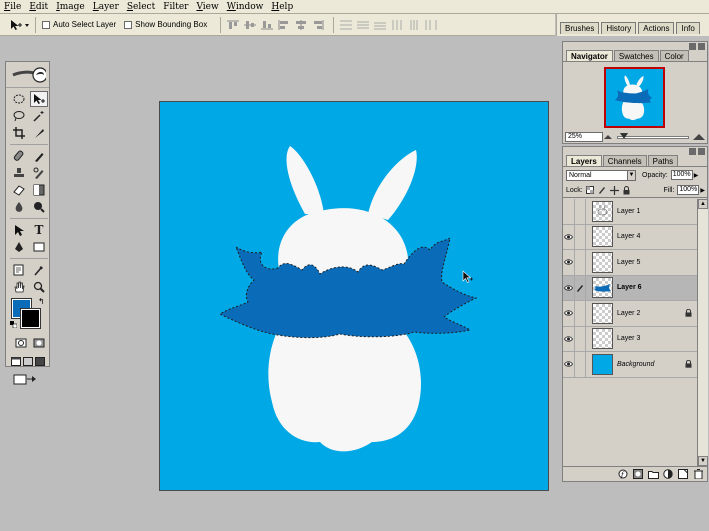 This screenshot has height=531, width=709. What do you see at coordinates (698, 474) in the screenshot?
I see `trash-icon` at bounding box center [698, 474].